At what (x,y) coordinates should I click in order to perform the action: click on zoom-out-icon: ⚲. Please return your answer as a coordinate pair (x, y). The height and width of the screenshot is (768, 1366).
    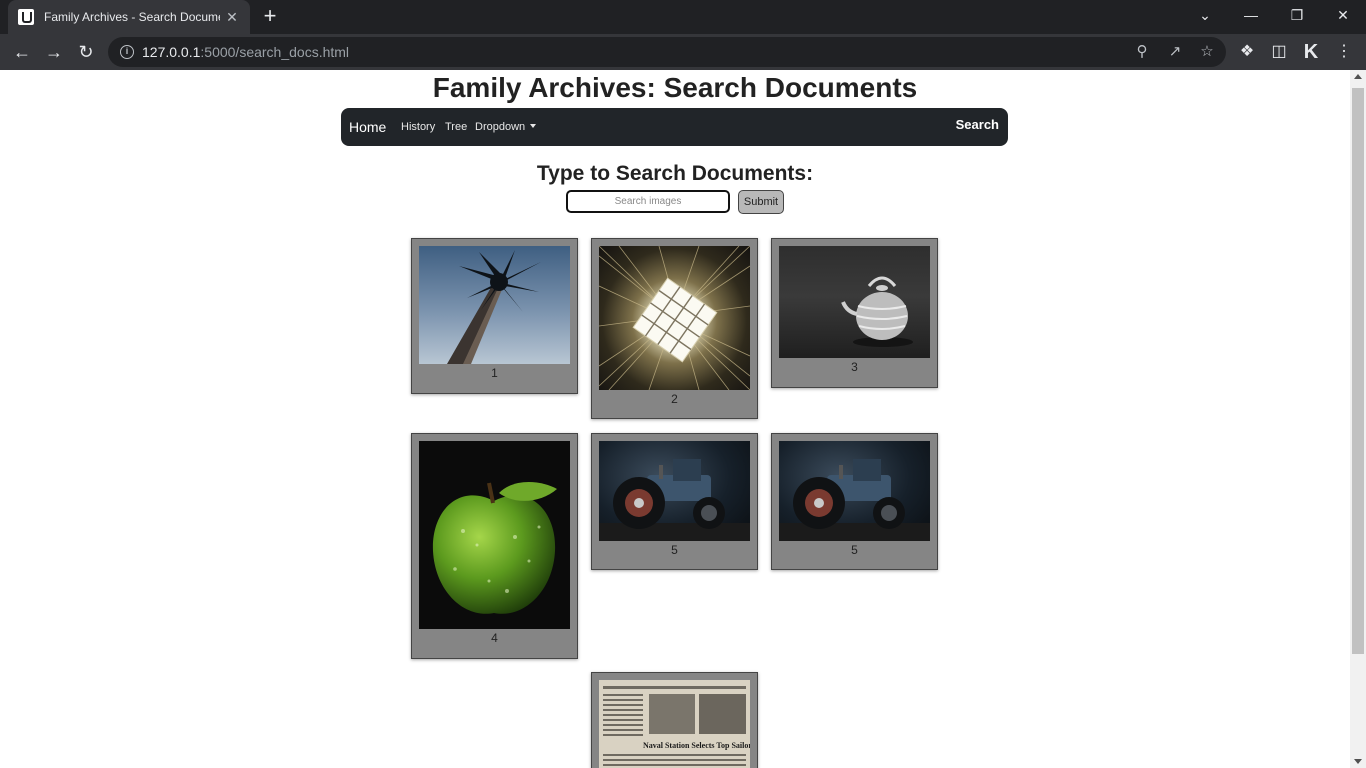
    Looking at the image, I should click on (1142, 52).